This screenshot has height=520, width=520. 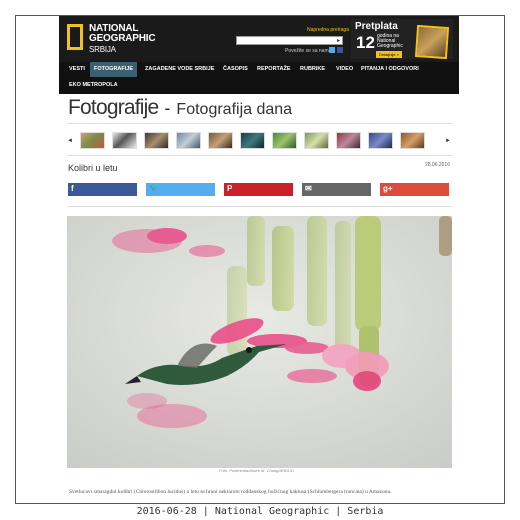 I want to click on search-input, so click(x=289, y=40).